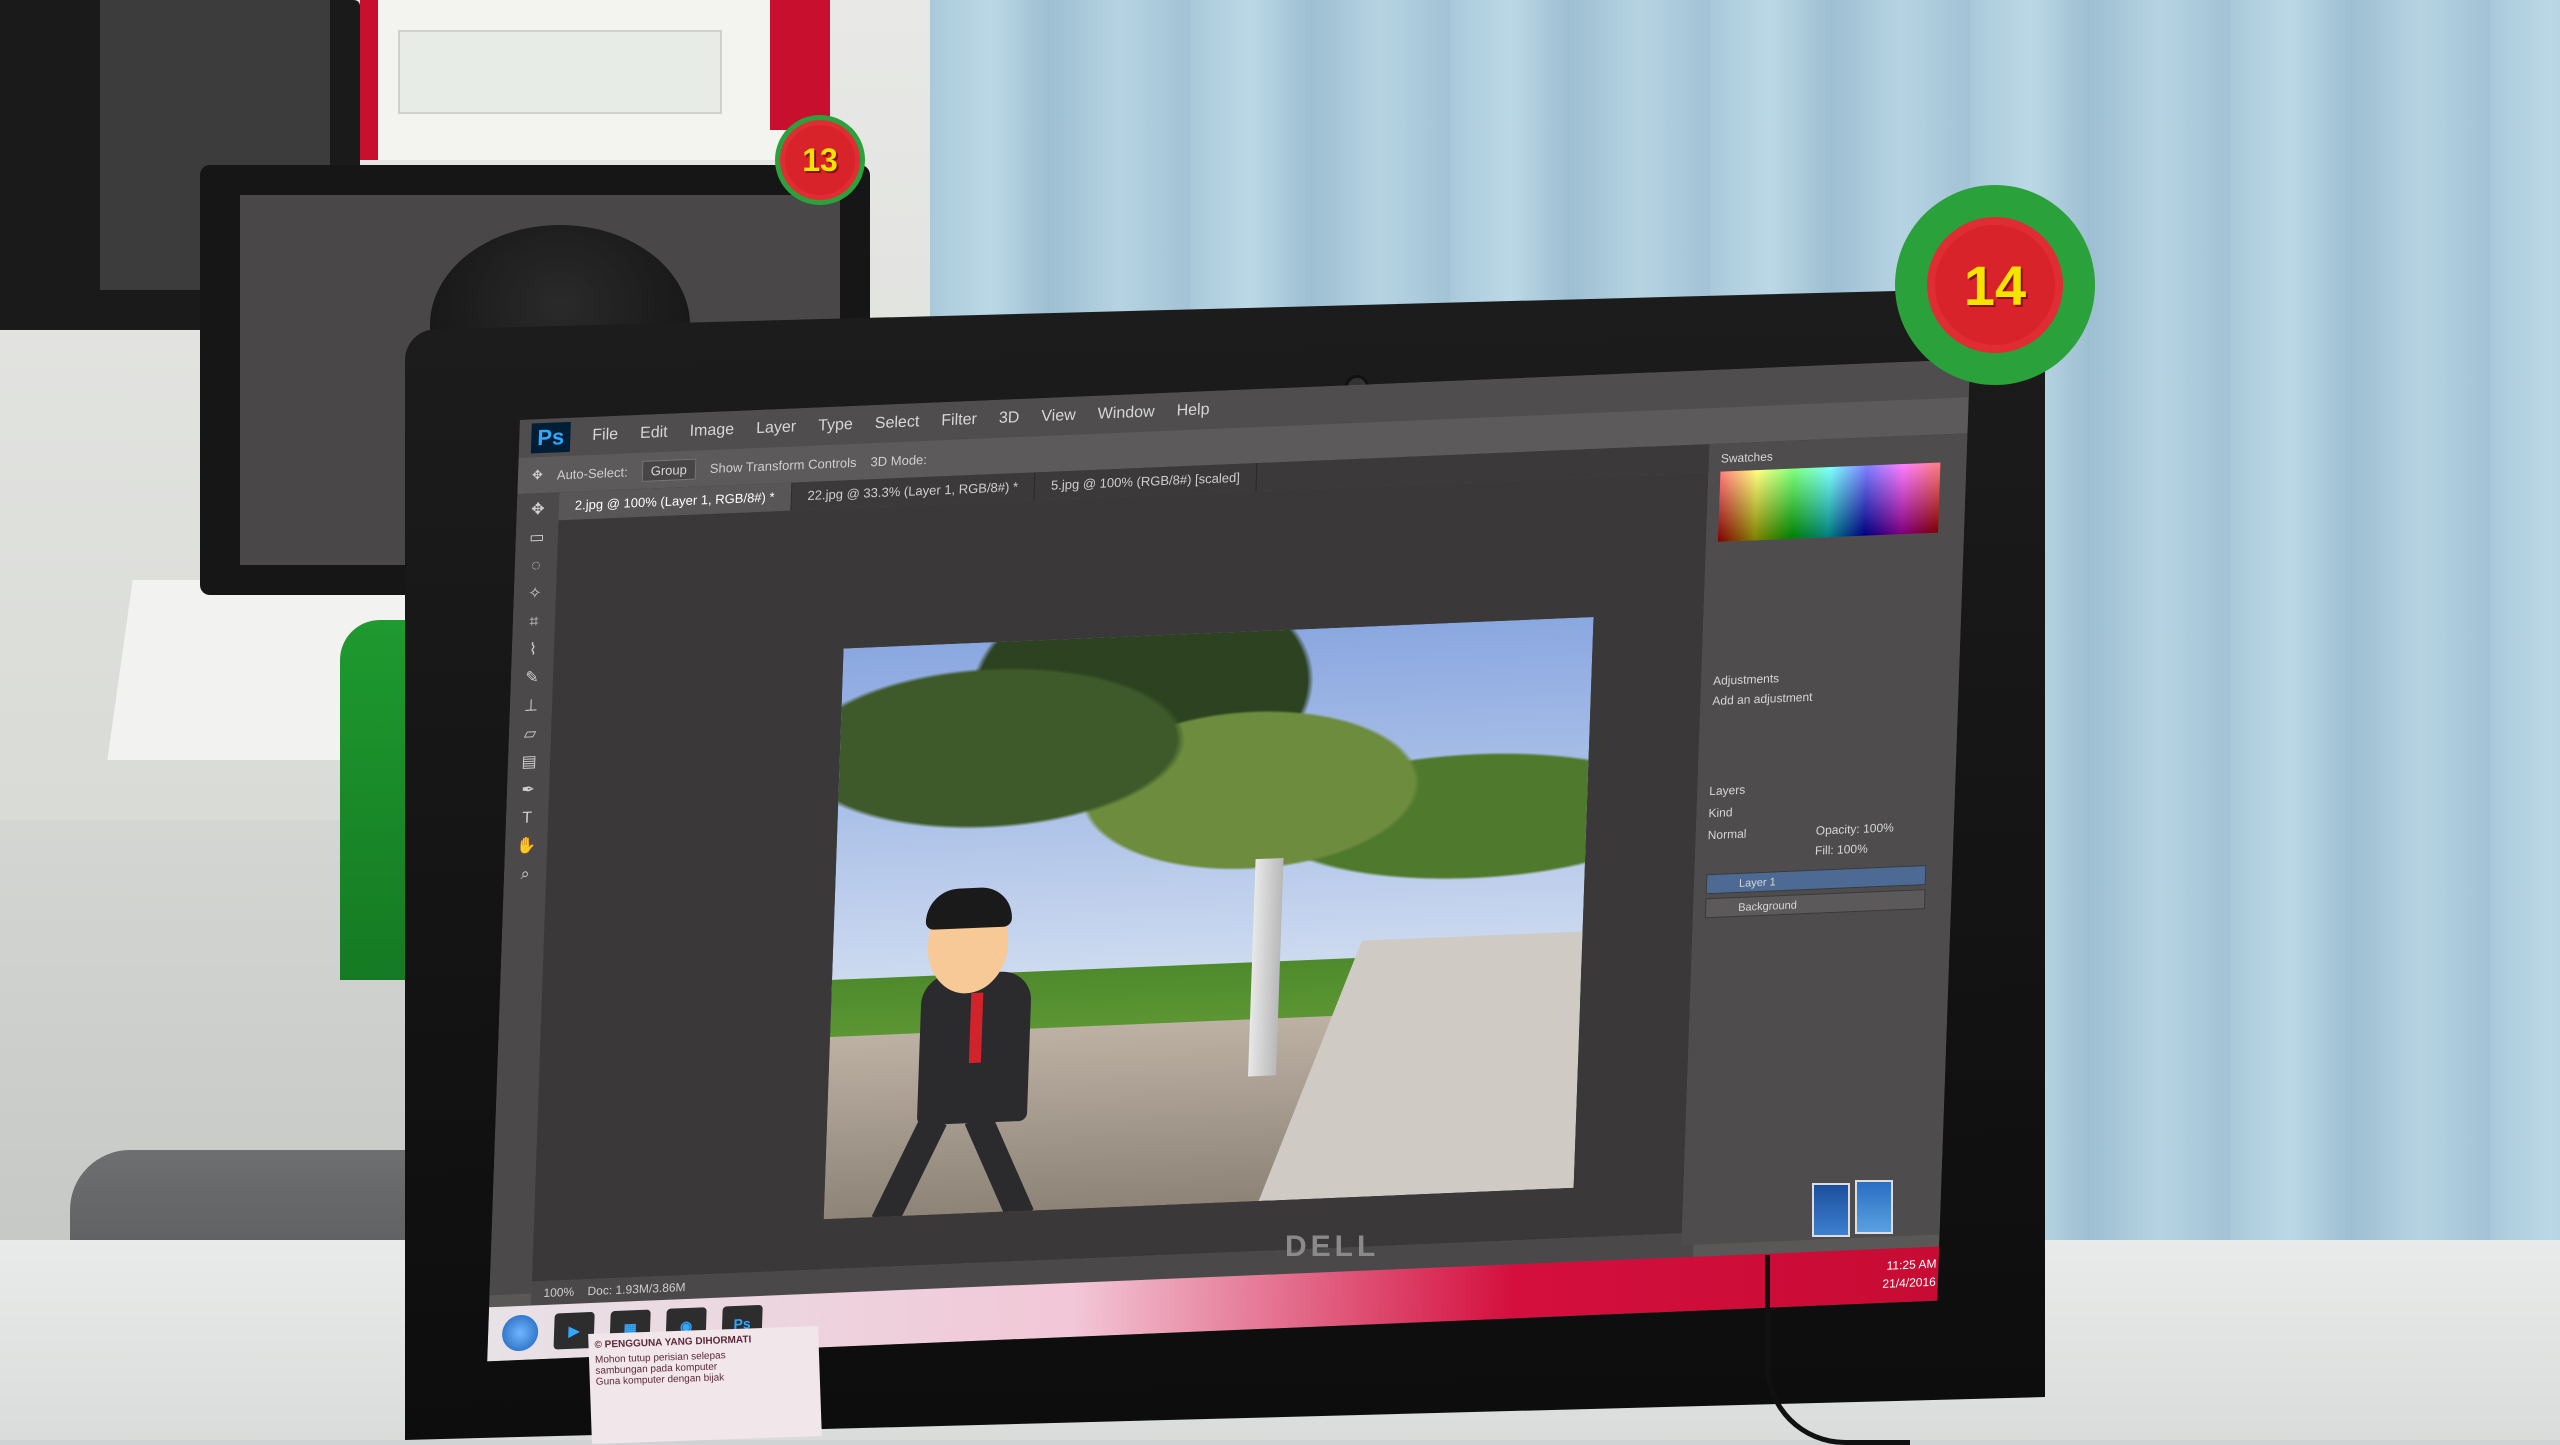 The image size is (2560, 1445). I want to click on stamp-icon: ⊥, so click(531, 706).